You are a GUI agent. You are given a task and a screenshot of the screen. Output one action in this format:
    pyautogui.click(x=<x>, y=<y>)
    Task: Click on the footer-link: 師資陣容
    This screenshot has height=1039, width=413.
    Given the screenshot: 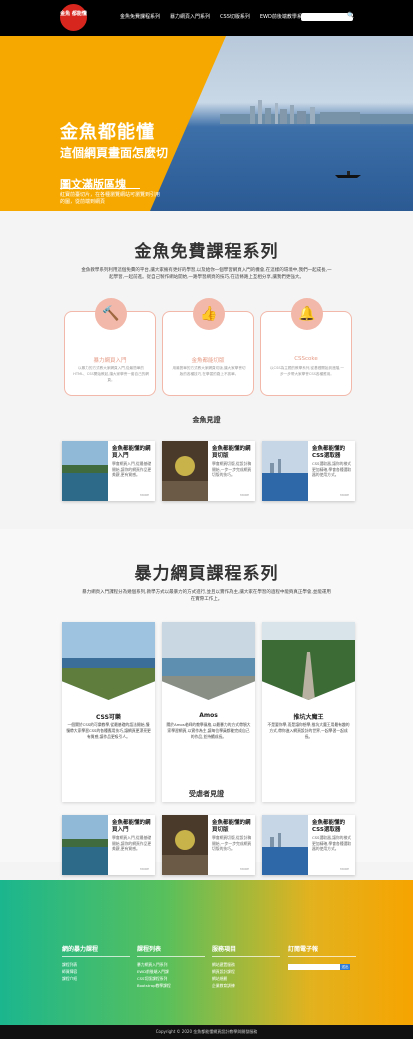 What is the action you would take?
    pyautogui.click(x=96, y=971)
    